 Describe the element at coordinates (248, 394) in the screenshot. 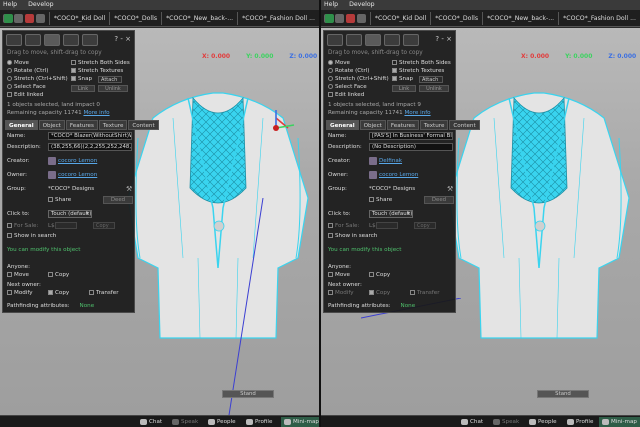

I see `stand-button: Stand` at that location.